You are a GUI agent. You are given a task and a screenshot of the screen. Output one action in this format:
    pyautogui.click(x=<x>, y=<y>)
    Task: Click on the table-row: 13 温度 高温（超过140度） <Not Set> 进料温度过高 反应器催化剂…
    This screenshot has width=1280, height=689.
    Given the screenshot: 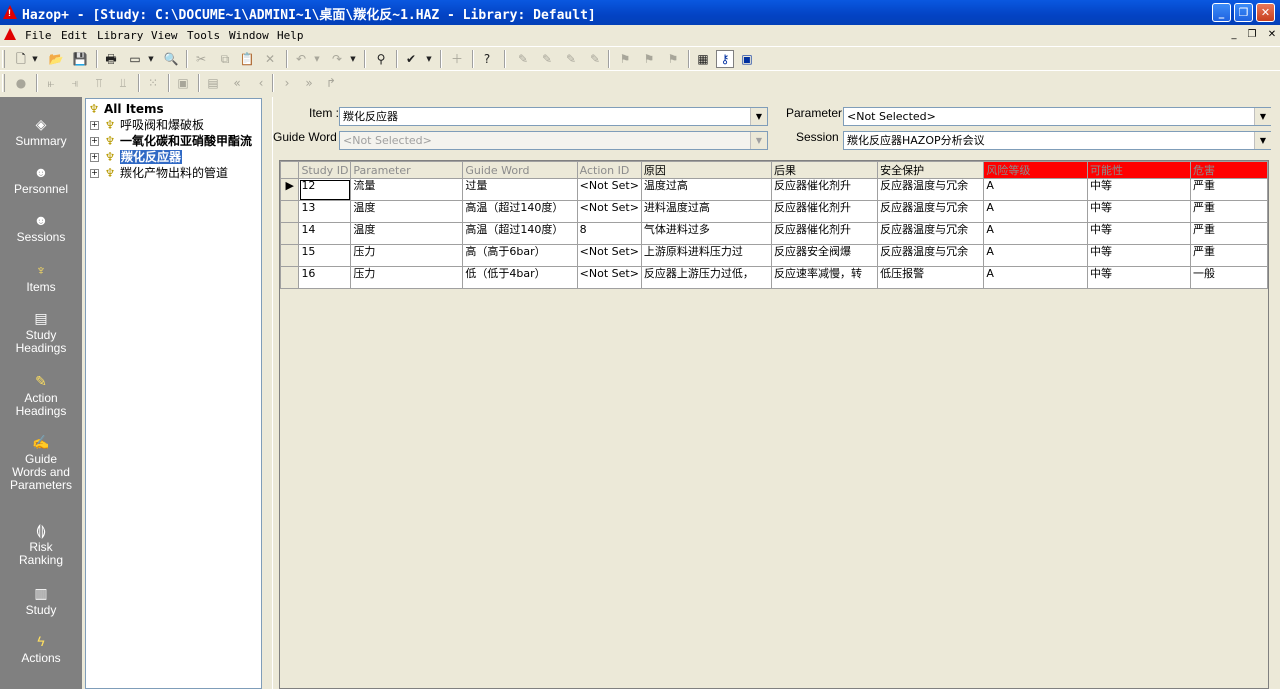 What is the action you would take?
    pyautogui.click(x=774, y=211)
    